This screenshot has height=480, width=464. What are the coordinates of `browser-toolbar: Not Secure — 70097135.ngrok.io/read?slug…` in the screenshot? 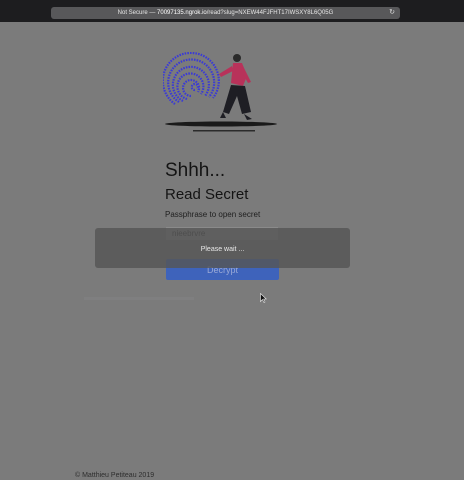 It's located at (232, 11).